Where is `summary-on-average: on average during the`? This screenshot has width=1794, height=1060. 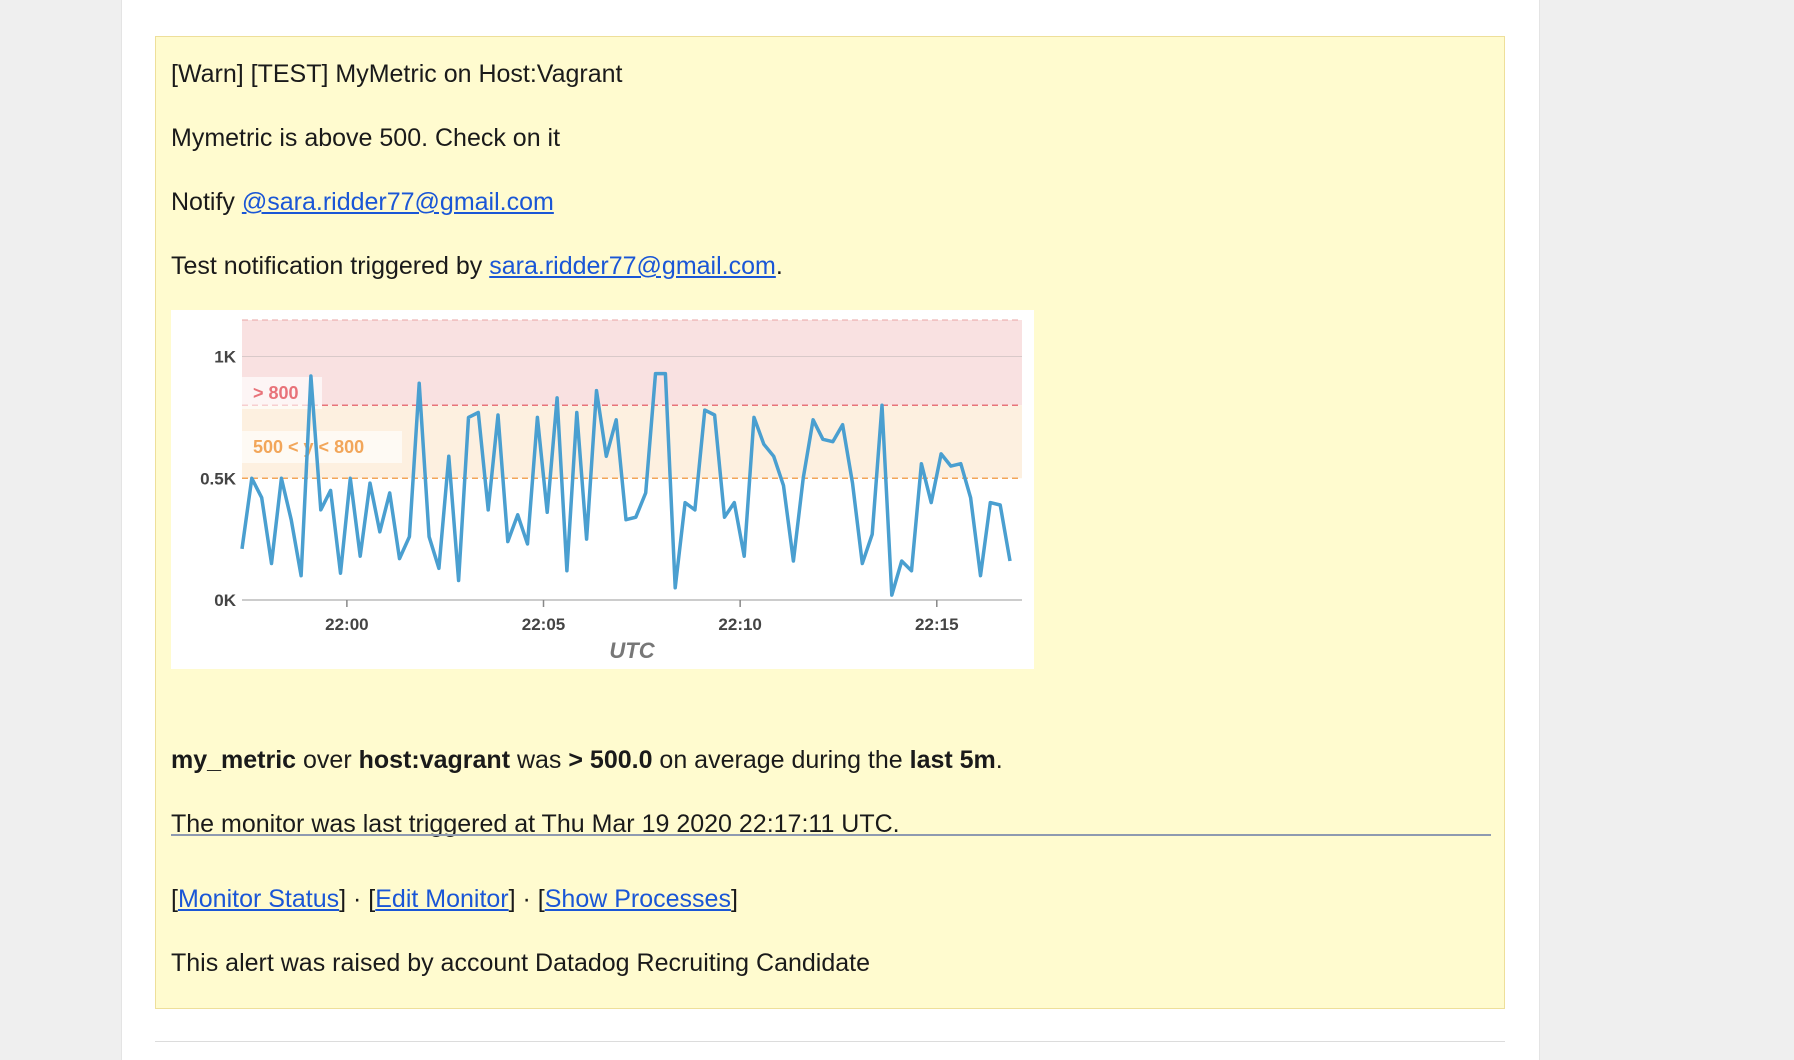
summary-on-average: on average during the is located at coordinates (781, 760).